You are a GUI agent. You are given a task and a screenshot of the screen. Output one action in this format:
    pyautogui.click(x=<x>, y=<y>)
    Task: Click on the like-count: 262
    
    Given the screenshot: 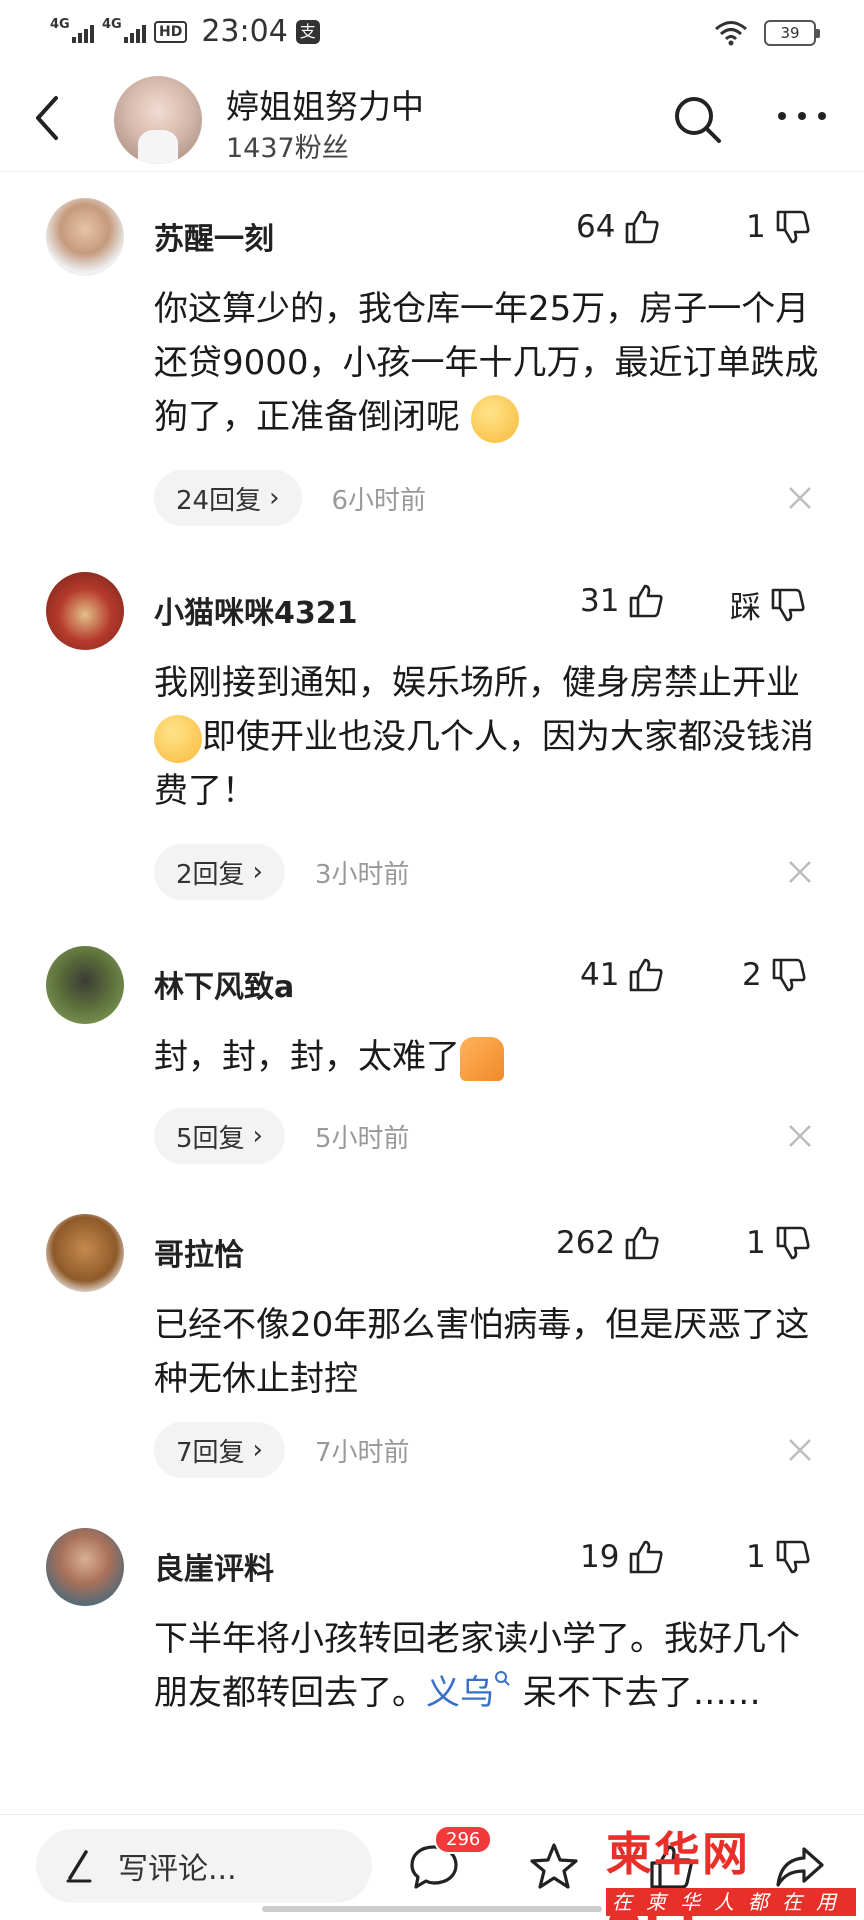 What is the action you would take?
    pyautogui.click(x=586, y=1243)
    